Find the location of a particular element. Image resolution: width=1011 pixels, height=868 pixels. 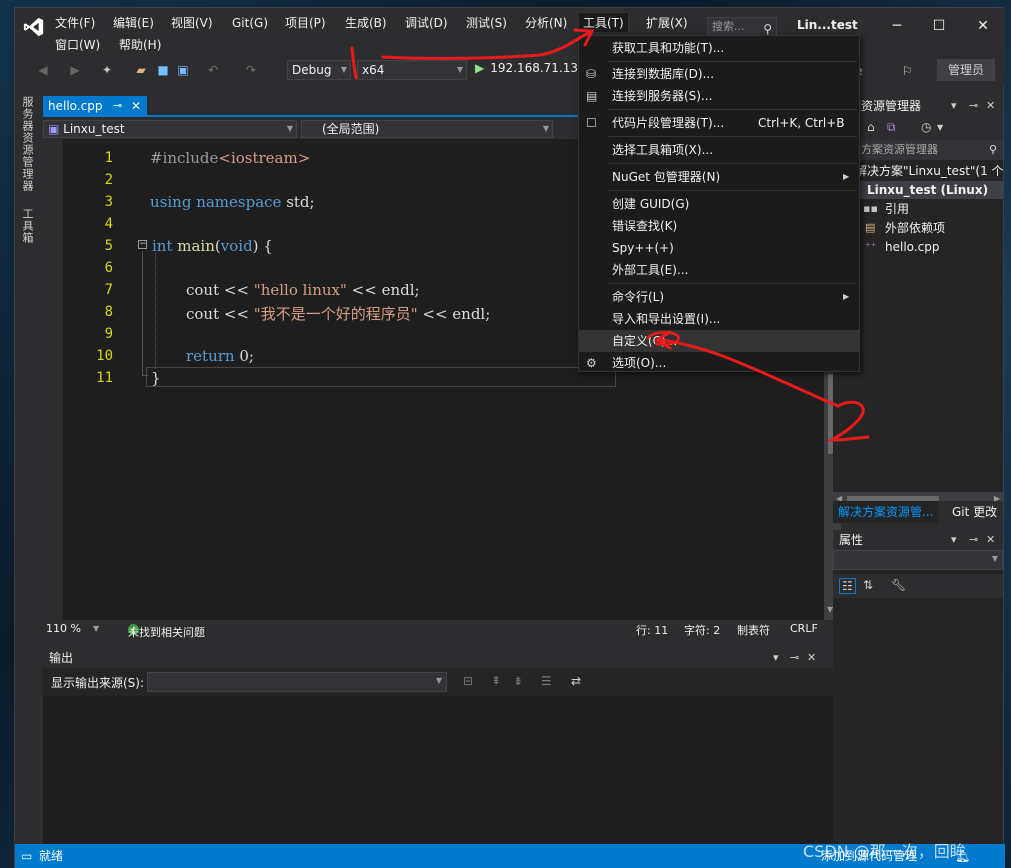

menu-item-spy: Spy++(+) is located at coordinates (719, 248).